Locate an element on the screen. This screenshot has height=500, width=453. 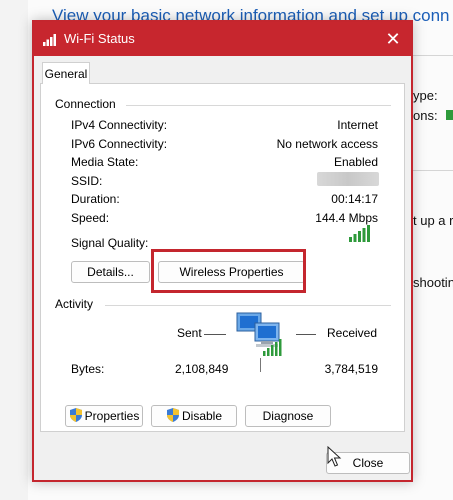
properties-button: Properties is located at coordinates (104, 416).